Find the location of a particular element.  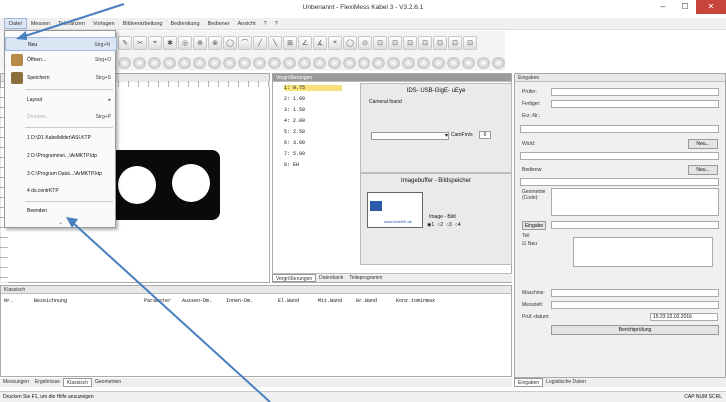

close-button: ✕ is located at coordinates (711, 7).